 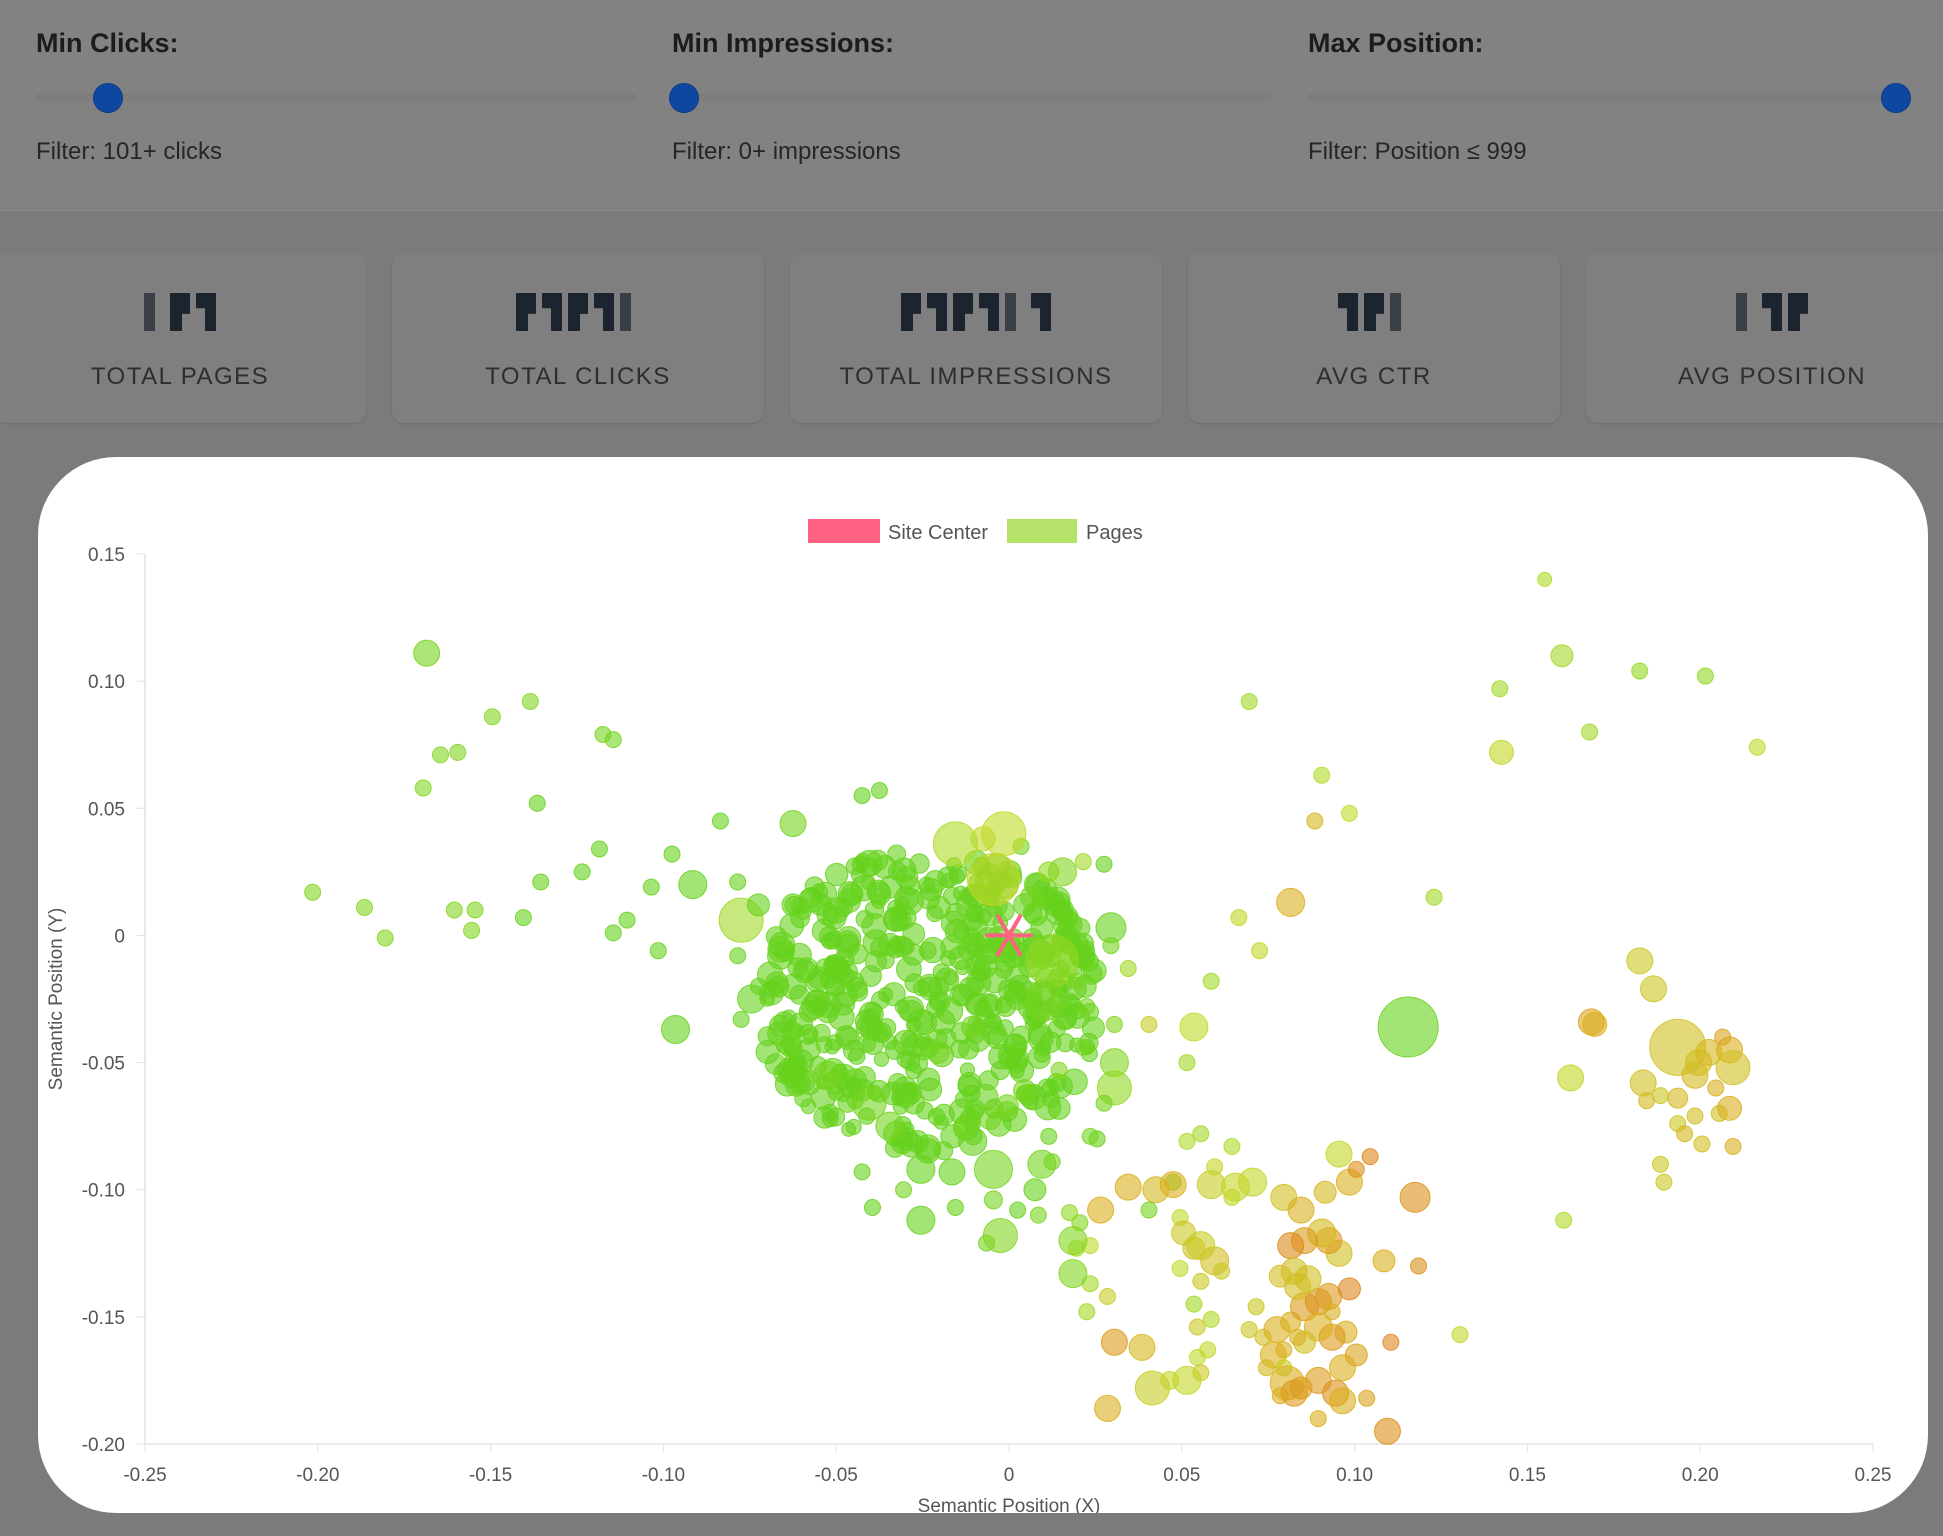 What do you see at coordinates (106, 809) in the screenshot?
I see `y-tick-label: 0.05` at bounding box center [106, 809].